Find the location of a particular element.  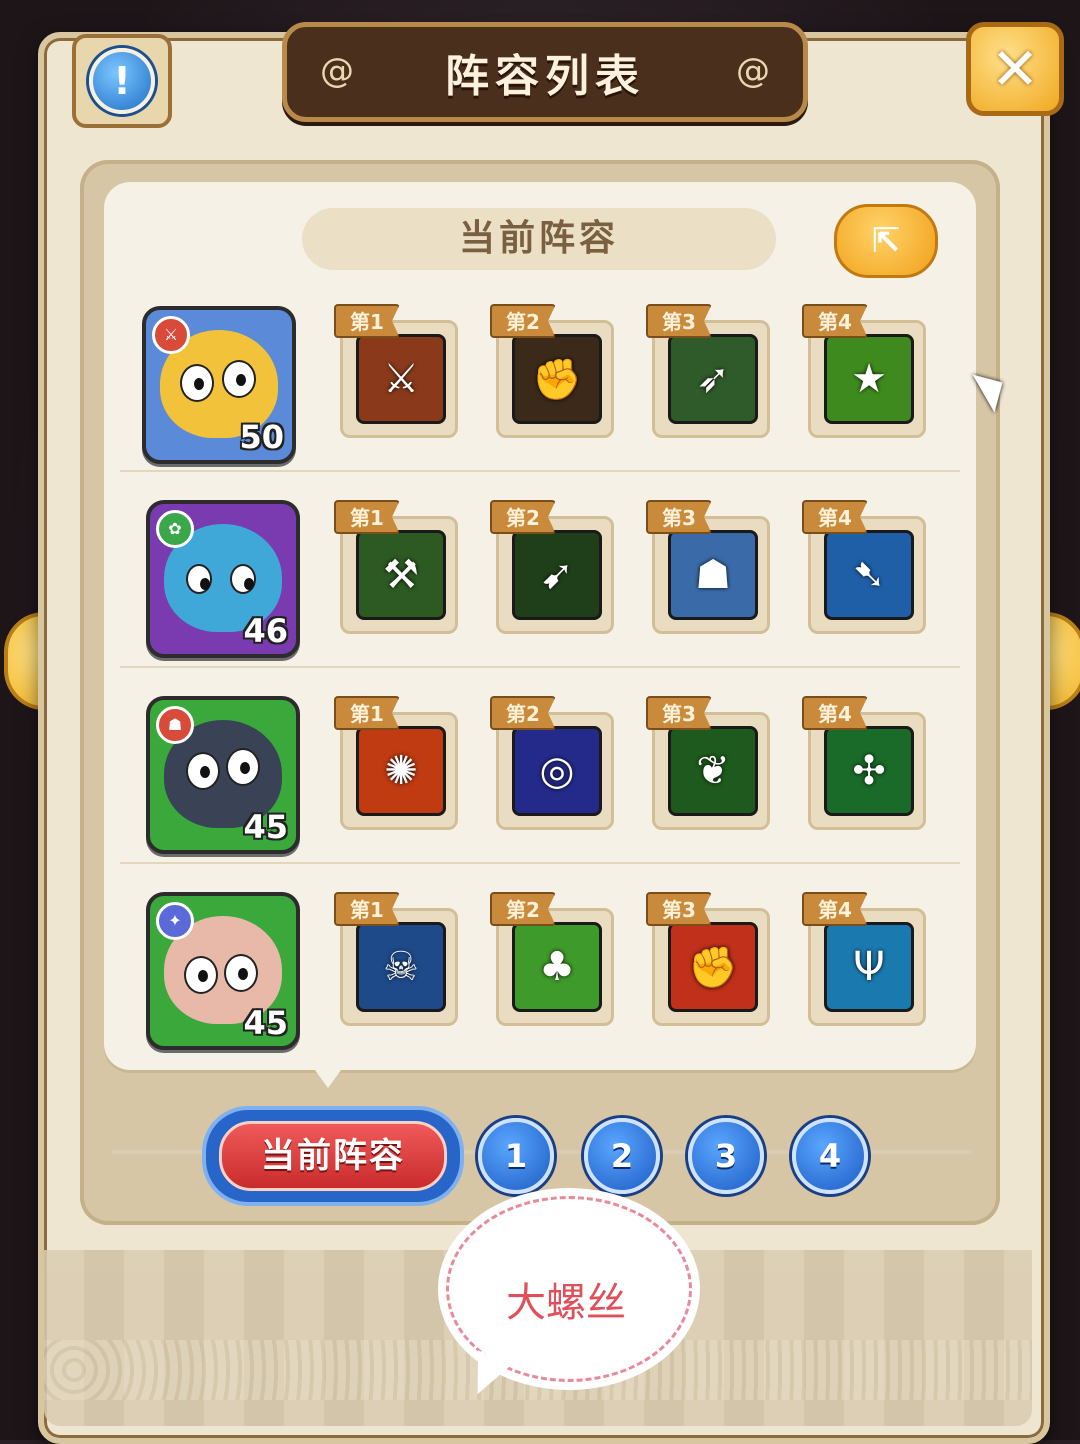

skill-slot: ❦ 第3 is located at coordinates (708, 763).